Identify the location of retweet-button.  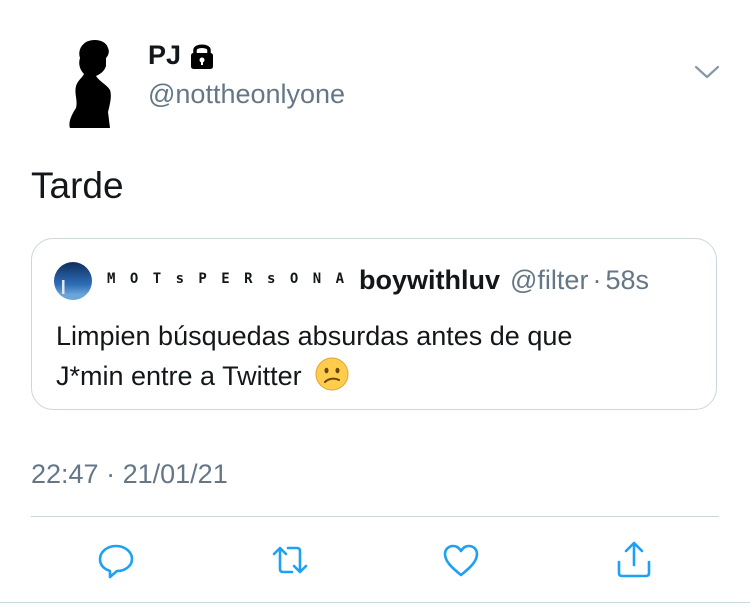
(290, 560).